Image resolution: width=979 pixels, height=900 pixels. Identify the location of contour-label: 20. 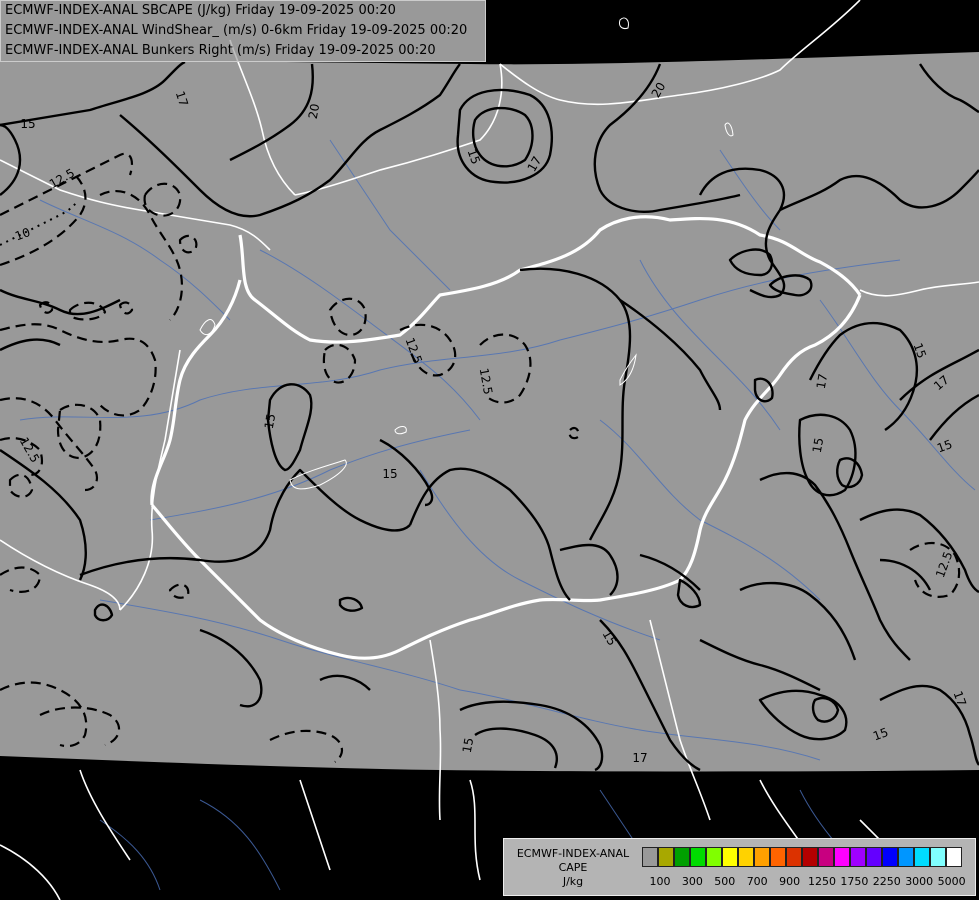
(314, 111).